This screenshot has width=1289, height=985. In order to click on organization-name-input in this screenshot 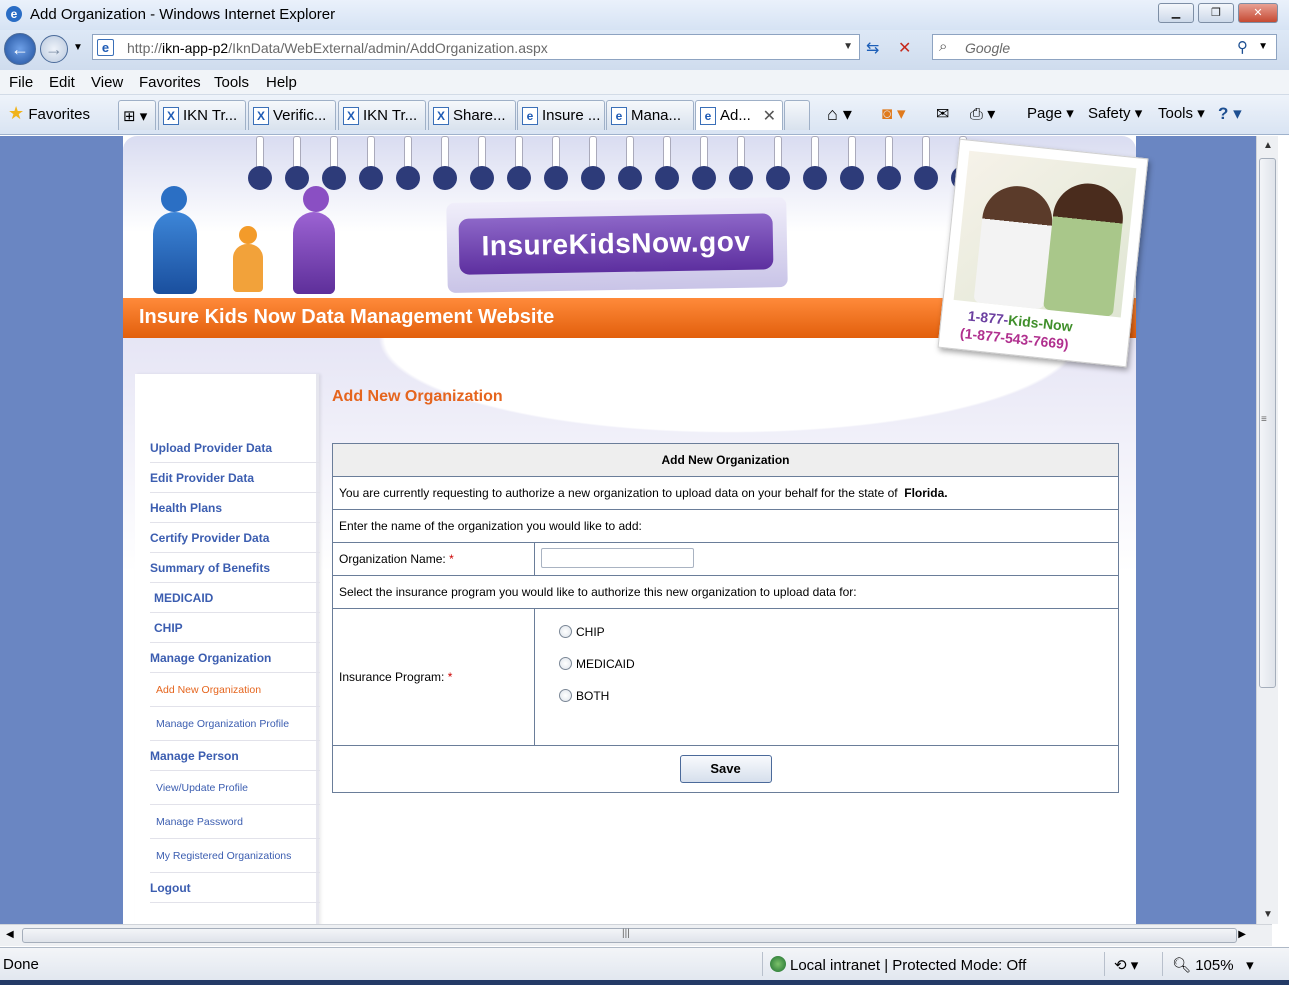, I will do `click(617, 557)`.